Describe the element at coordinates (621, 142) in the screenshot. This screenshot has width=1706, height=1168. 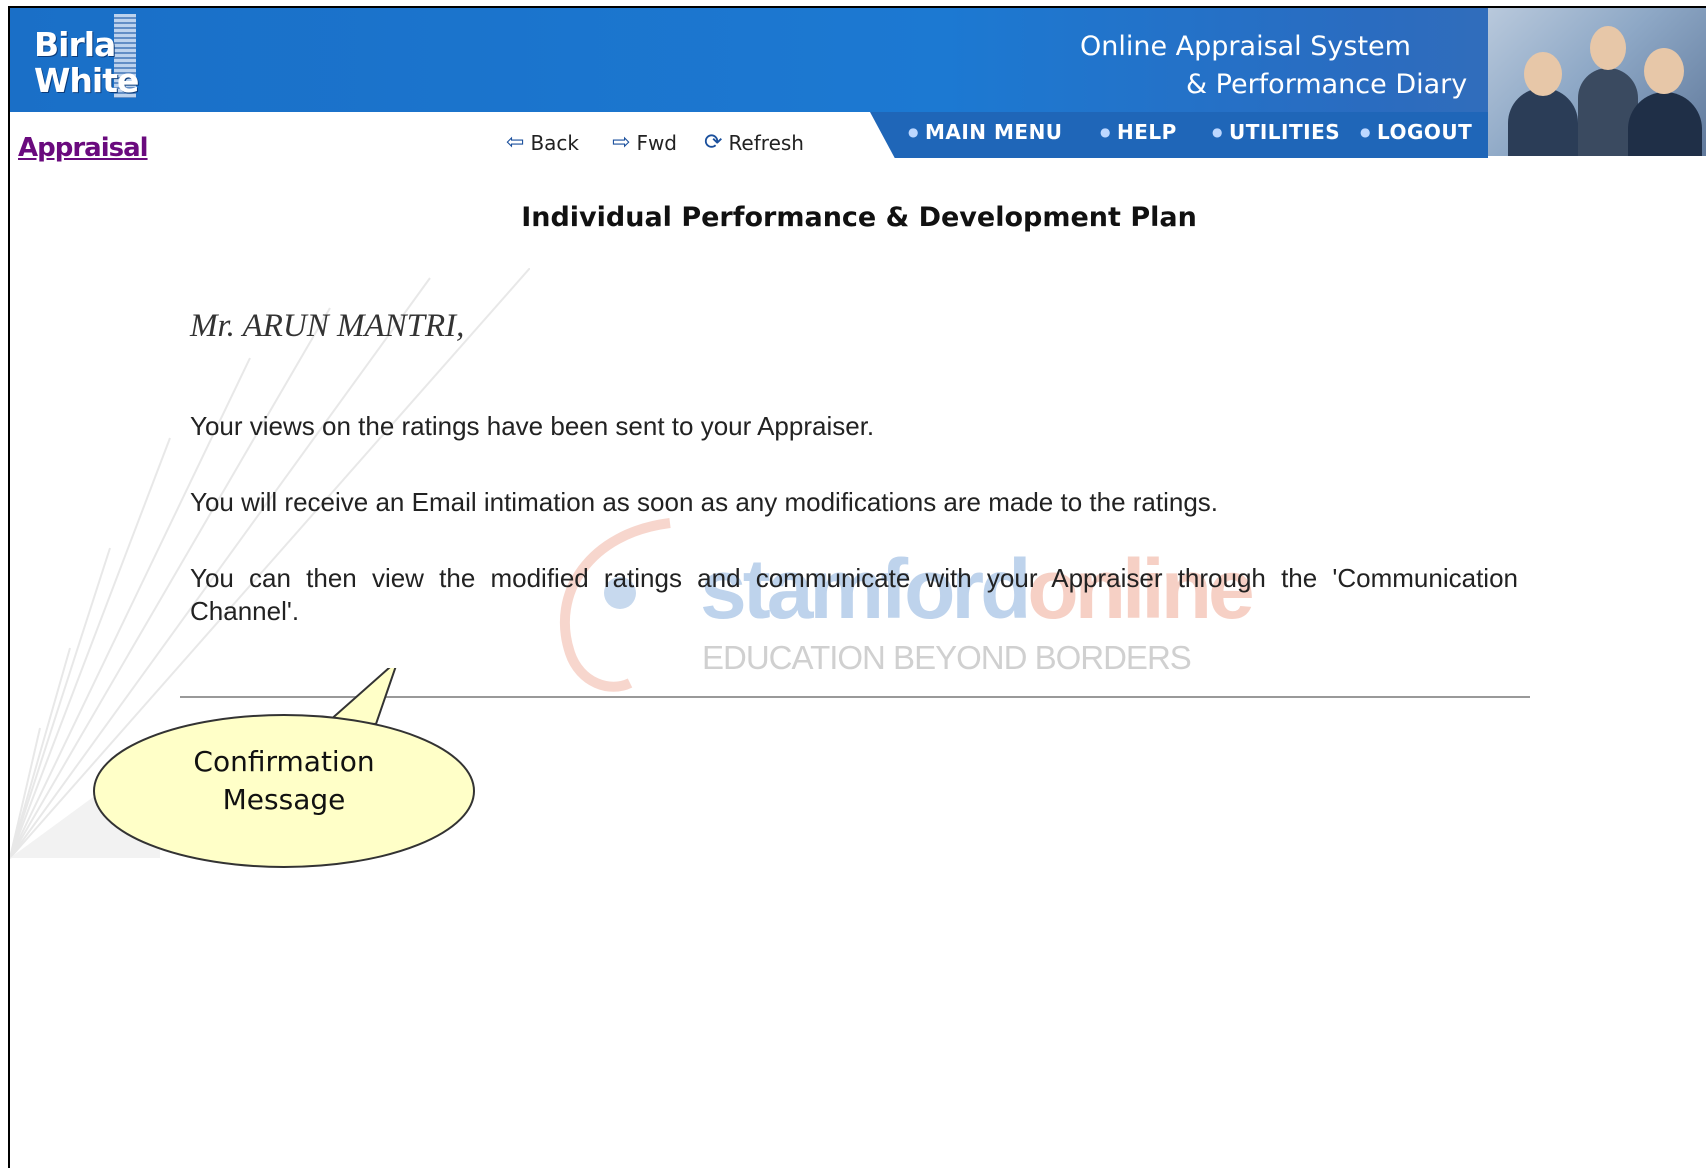
I see `arrow-right-icon: ⇨` at that location.